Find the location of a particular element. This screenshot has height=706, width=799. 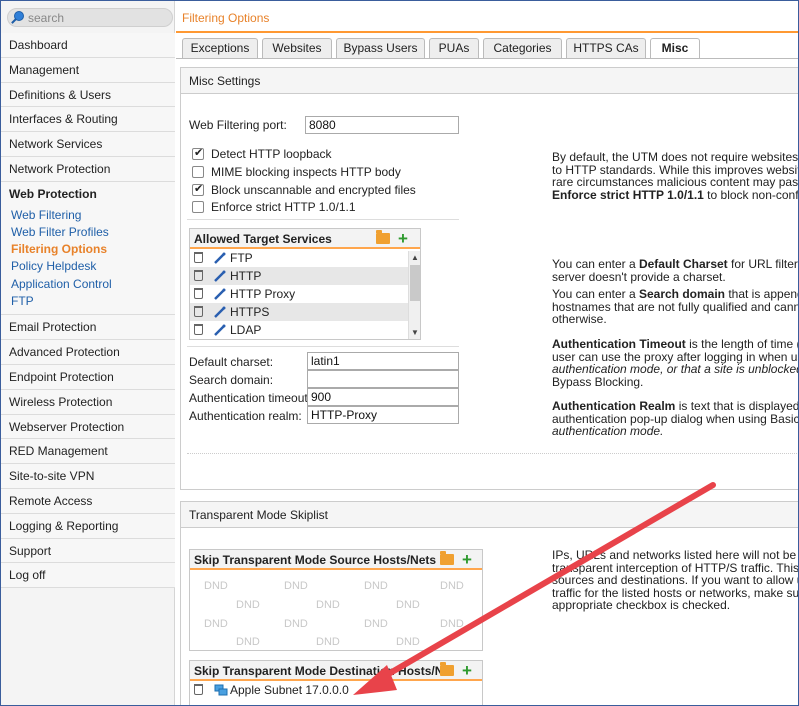

scroll-up-icon: ▲ is located at coordinates (415, 257).